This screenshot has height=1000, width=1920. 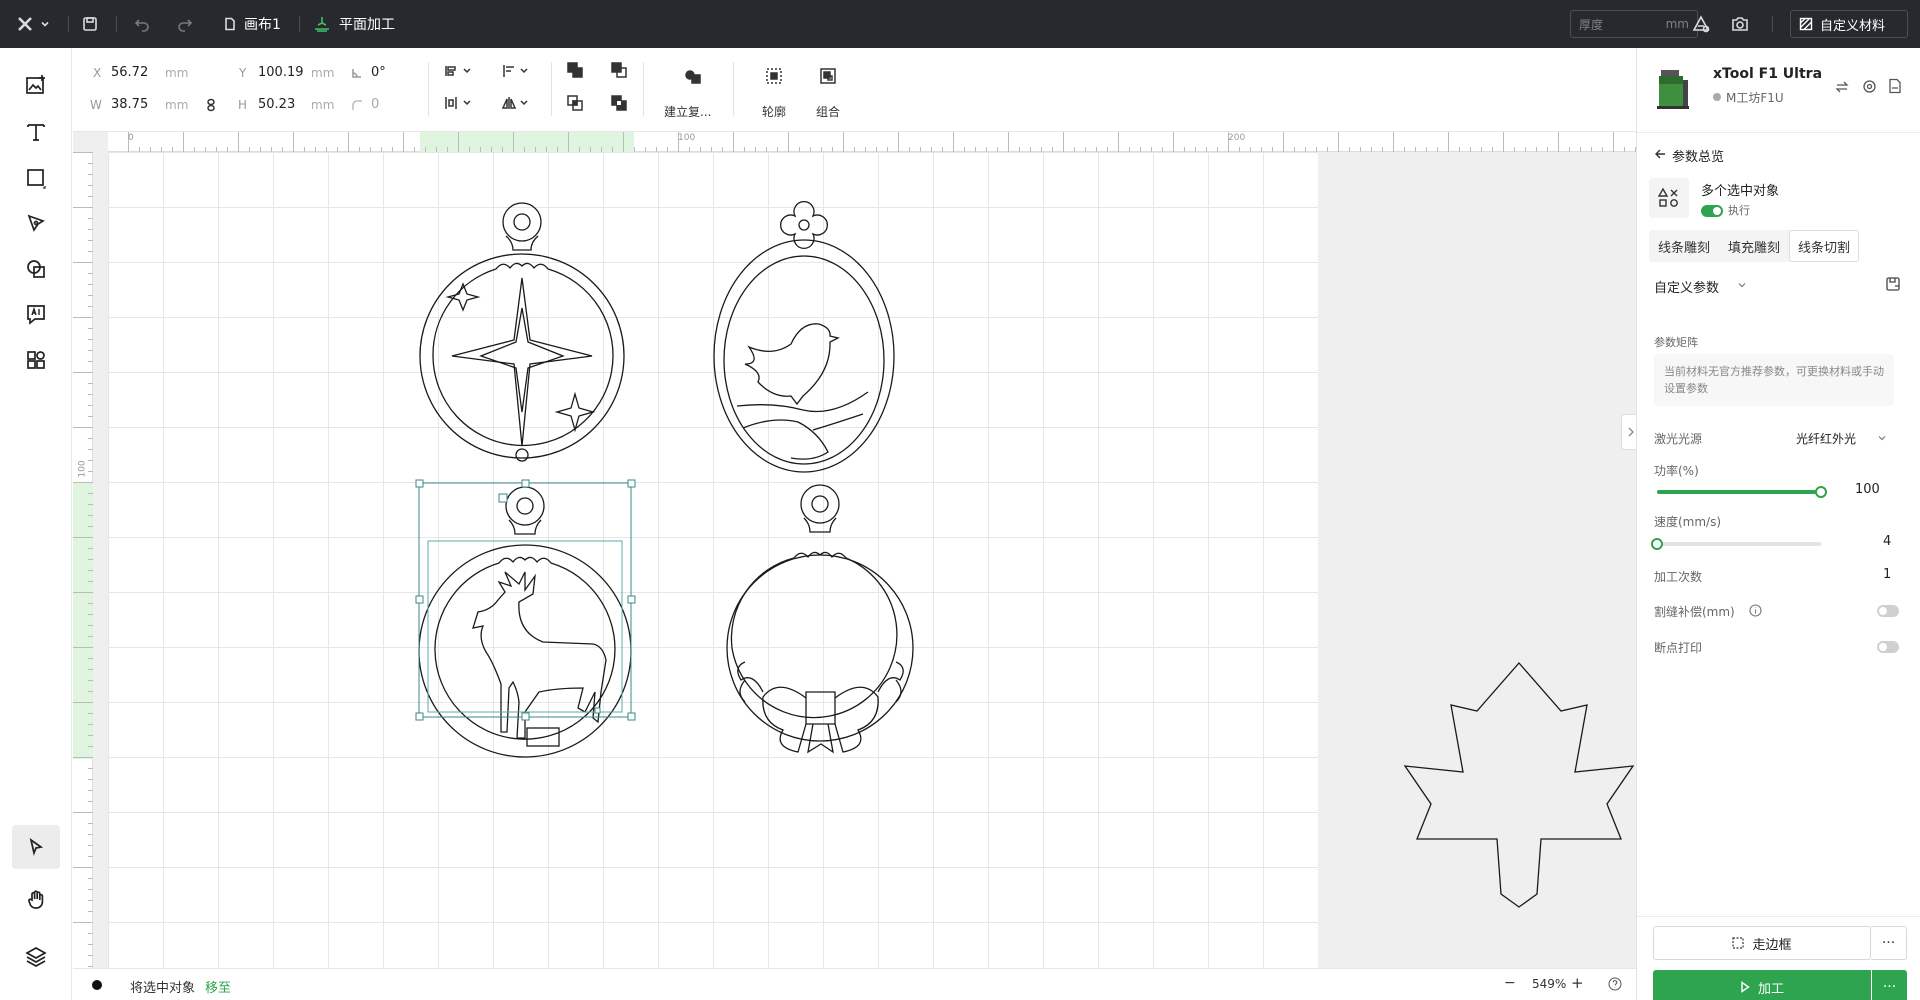 I want to click on select-tool, so click(x=36, y=847).